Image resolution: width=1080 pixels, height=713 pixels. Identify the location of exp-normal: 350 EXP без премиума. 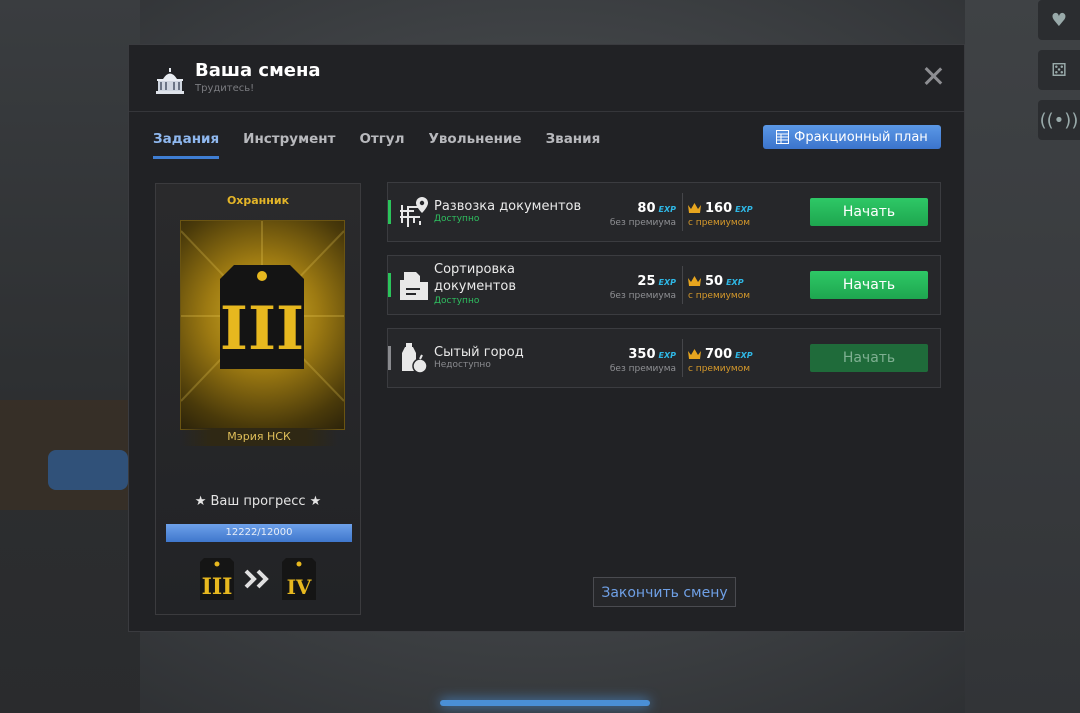
(643, 358).